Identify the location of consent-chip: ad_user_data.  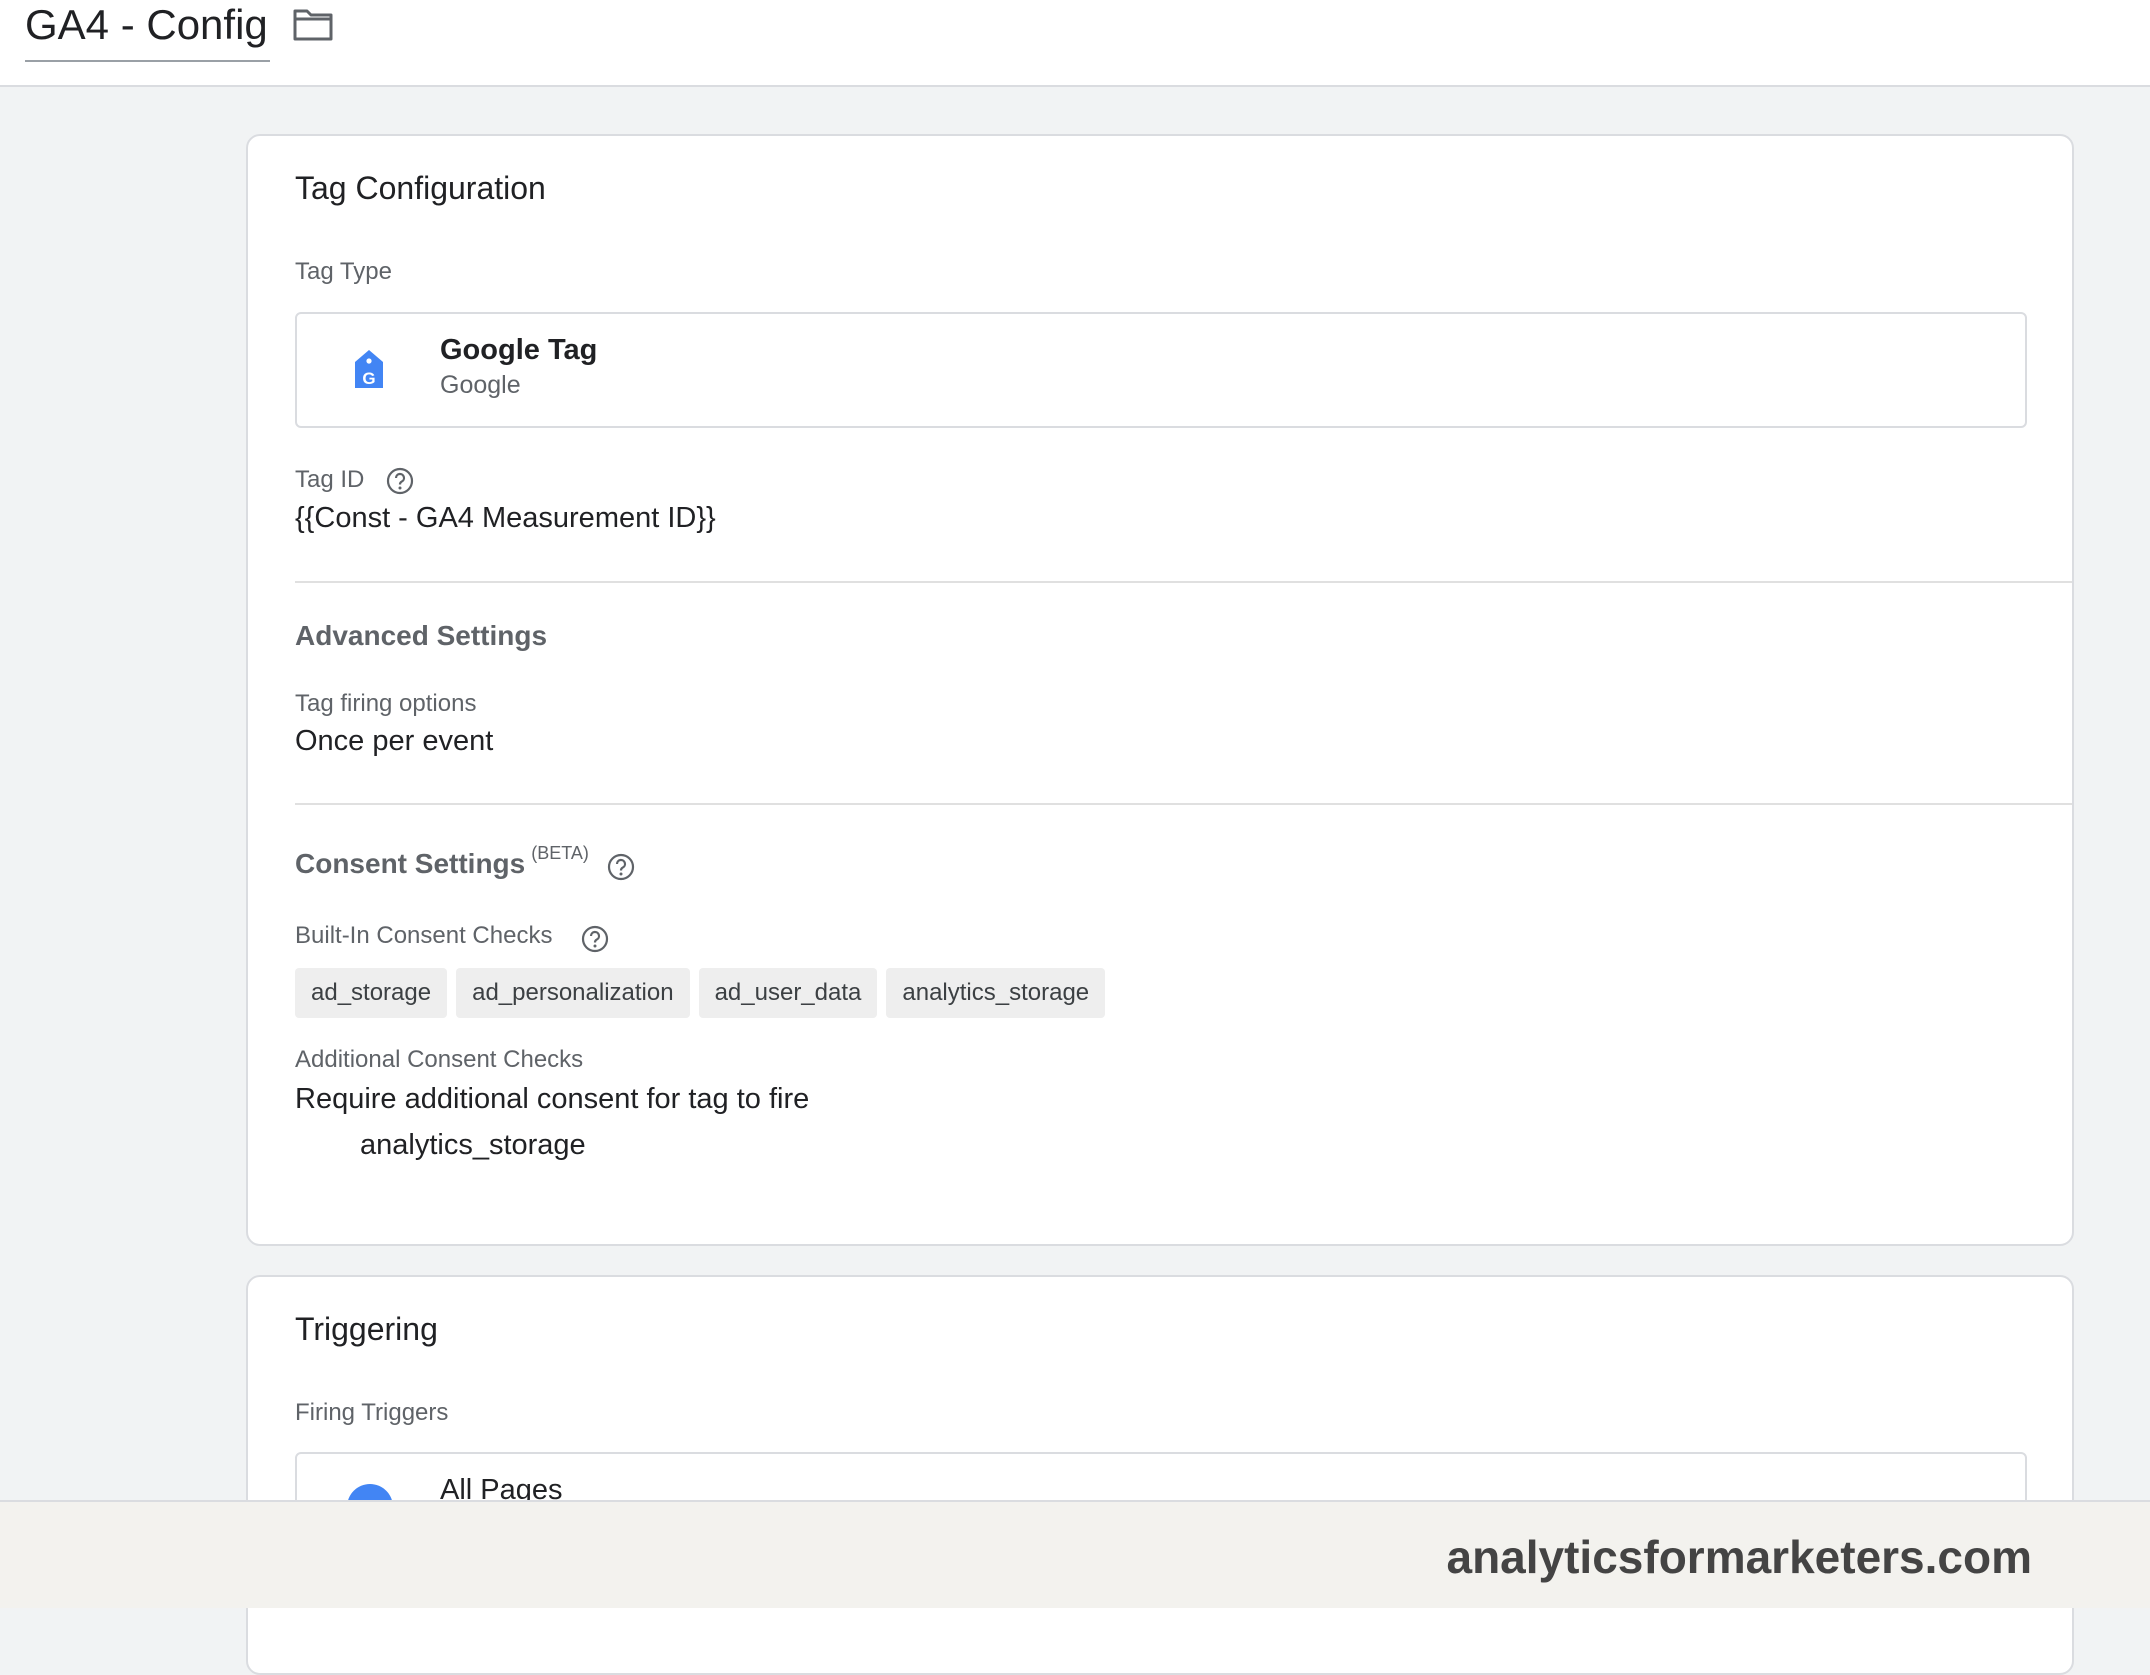
(788, 993).